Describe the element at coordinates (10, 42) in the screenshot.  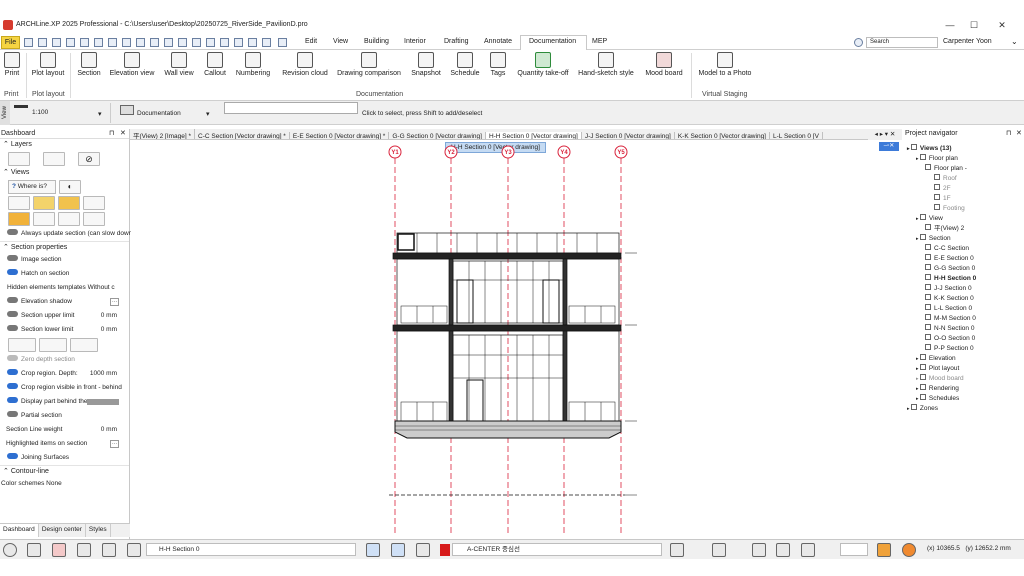
I see `file-menu-button: File` at that location.